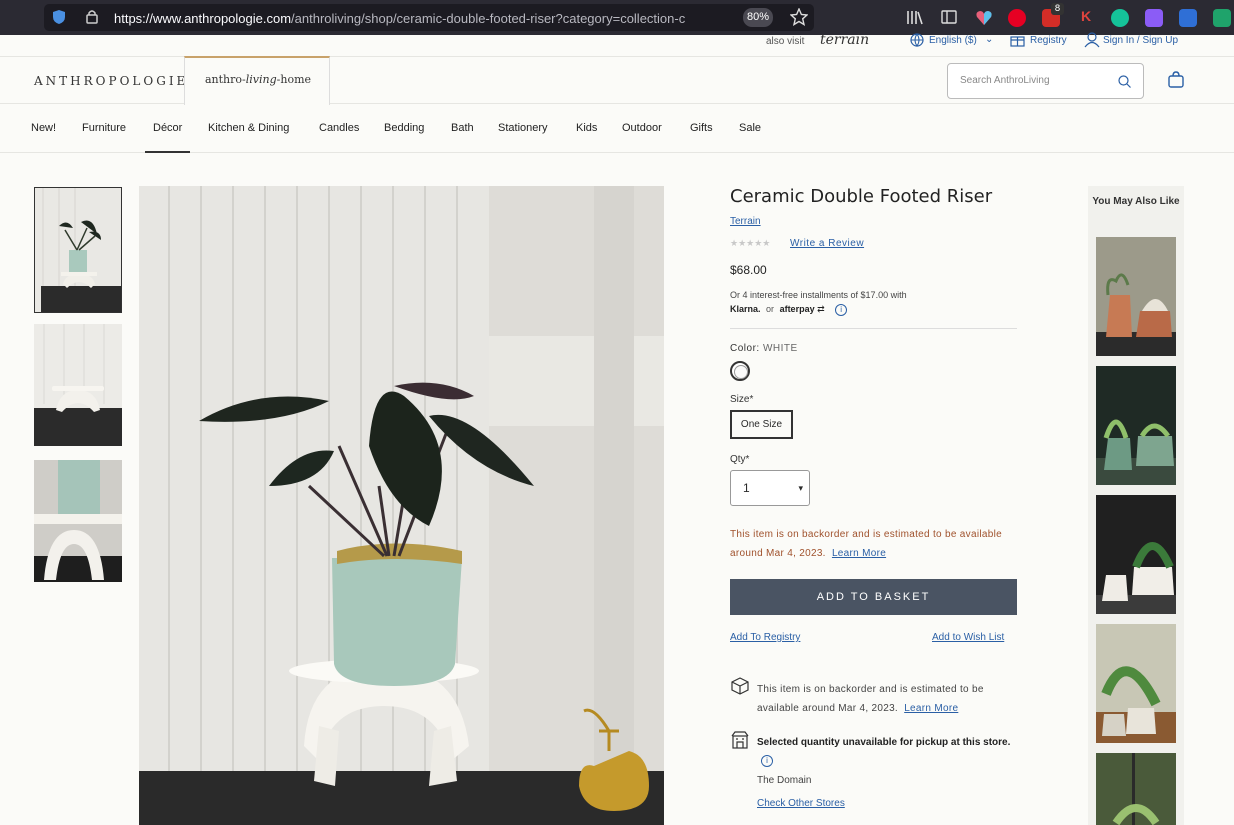 This screenshot has height=825, width=1234. What do you see at coordinates (821, 309) in the screenshot?
I see `afterpay-arrows-icon: ⇄` at bounding box center [821, 309].